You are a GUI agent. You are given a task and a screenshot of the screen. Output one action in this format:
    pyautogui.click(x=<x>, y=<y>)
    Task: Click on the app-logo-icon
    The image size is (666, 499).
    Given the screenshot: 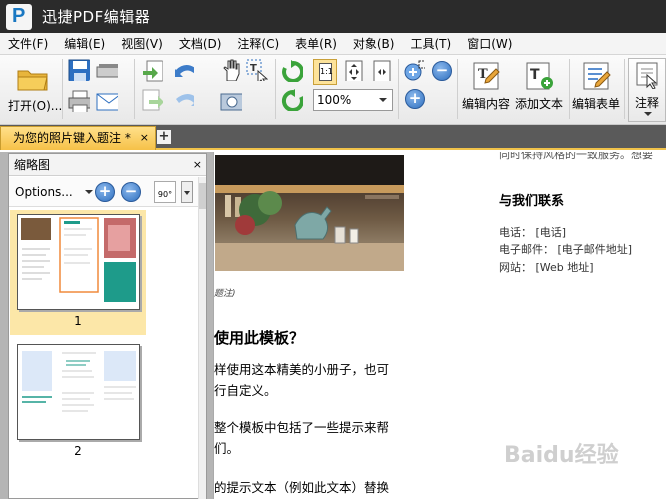 What is the action you would take?
    pyautogui.click(x=19, y=16)
    